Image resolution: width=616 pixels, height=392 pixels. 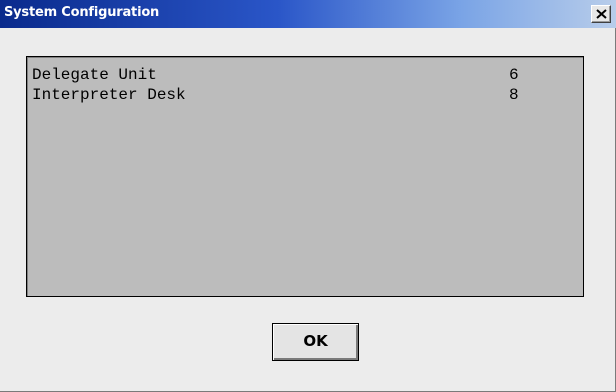 What do you see at coordinates (302, 75) in the screenshot?
I see `list-item-delegate-unit: Delegate Unit 6` at bounding box center [302, 75].